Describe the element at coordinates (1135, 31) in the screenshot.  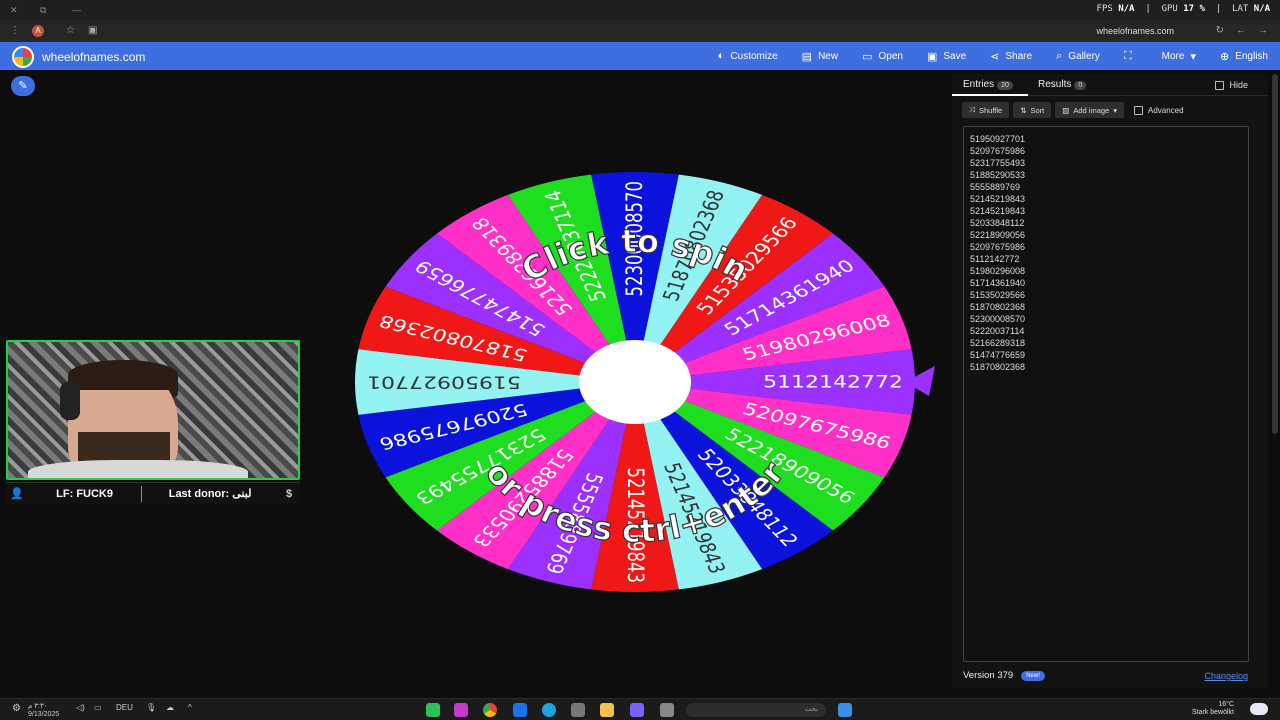
I see `address-bar-url: wheelofnames.com` at that location.